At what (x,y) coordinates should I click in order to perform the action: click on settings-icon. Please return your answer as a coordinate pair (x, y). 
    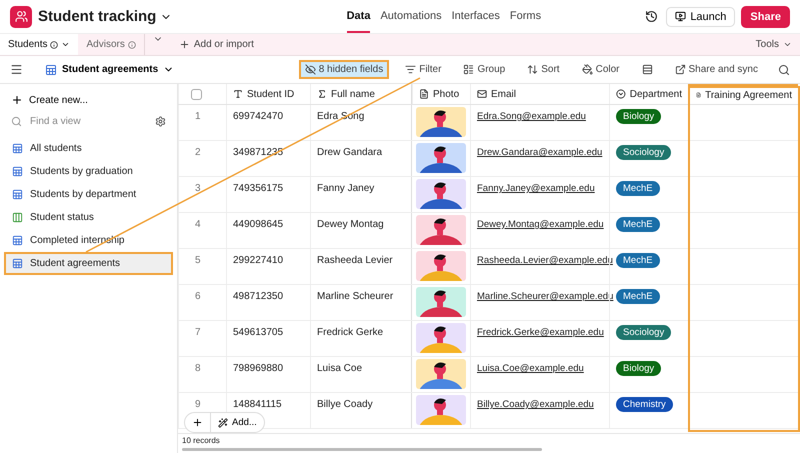
    Looking at the image, I should click on (160, 121).